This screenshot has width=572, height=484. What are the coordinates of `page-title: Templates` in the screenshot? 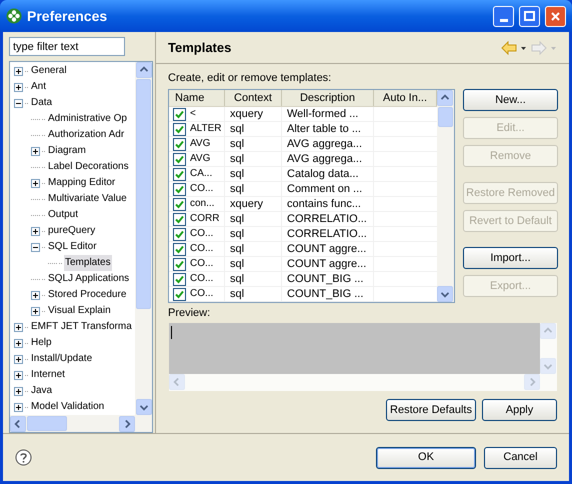 It's located at (200, 47).